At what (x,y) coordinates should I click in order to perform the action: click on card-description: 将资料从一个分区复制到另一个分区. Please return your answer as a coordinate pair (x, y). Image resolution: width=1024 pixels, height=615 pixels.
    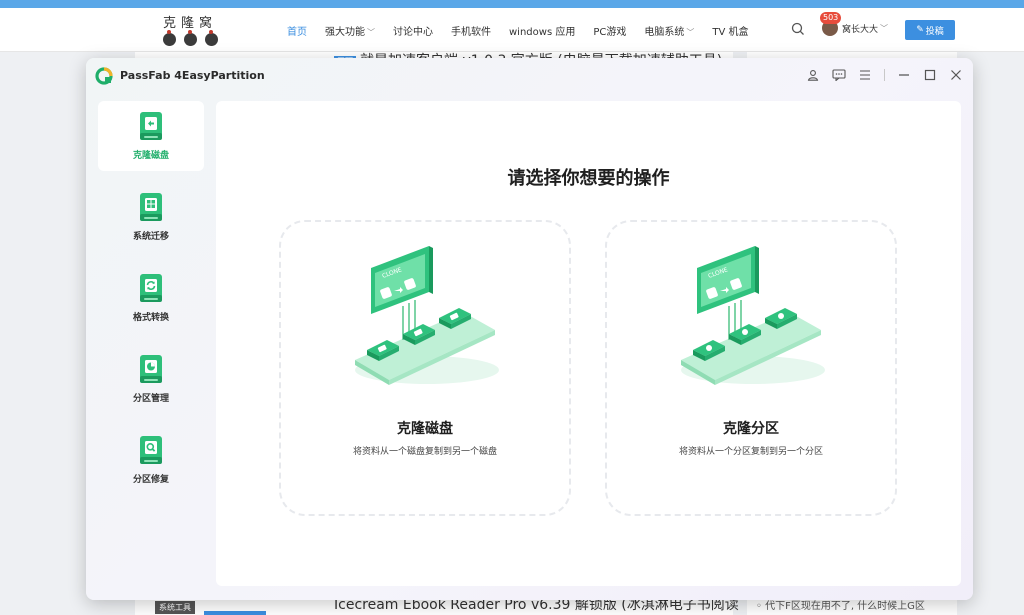
    Looking at the image, I should click on (750, 452).